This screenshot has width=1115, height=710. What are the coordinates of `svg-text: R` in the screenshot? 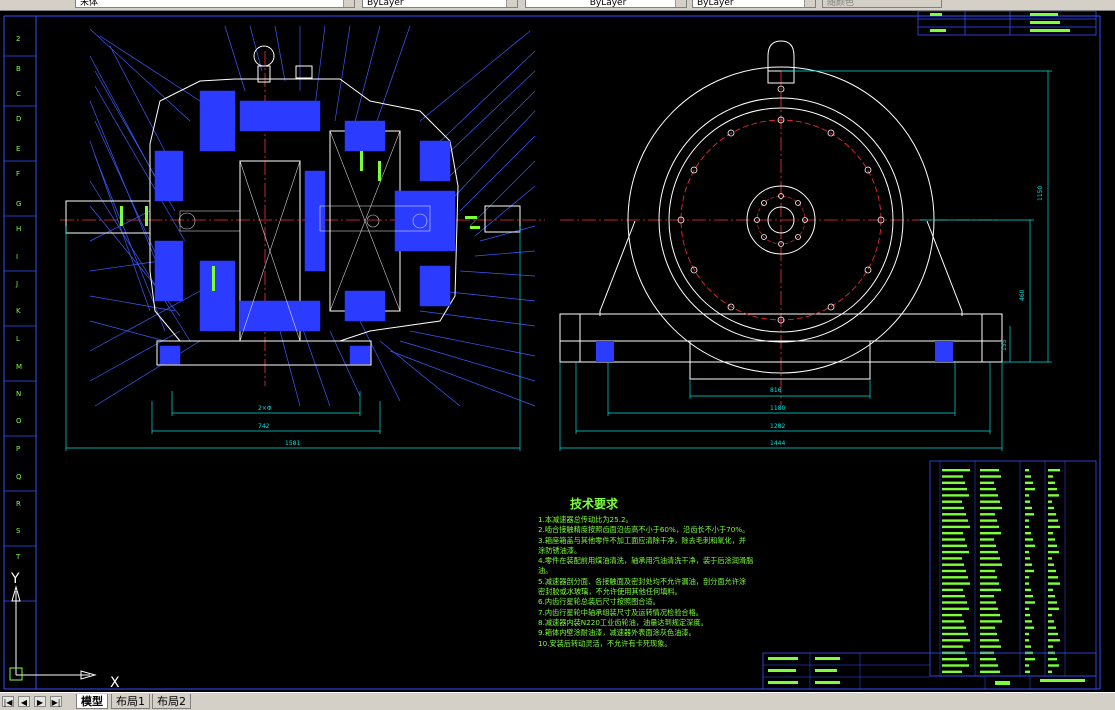 It's located at (18, 504).